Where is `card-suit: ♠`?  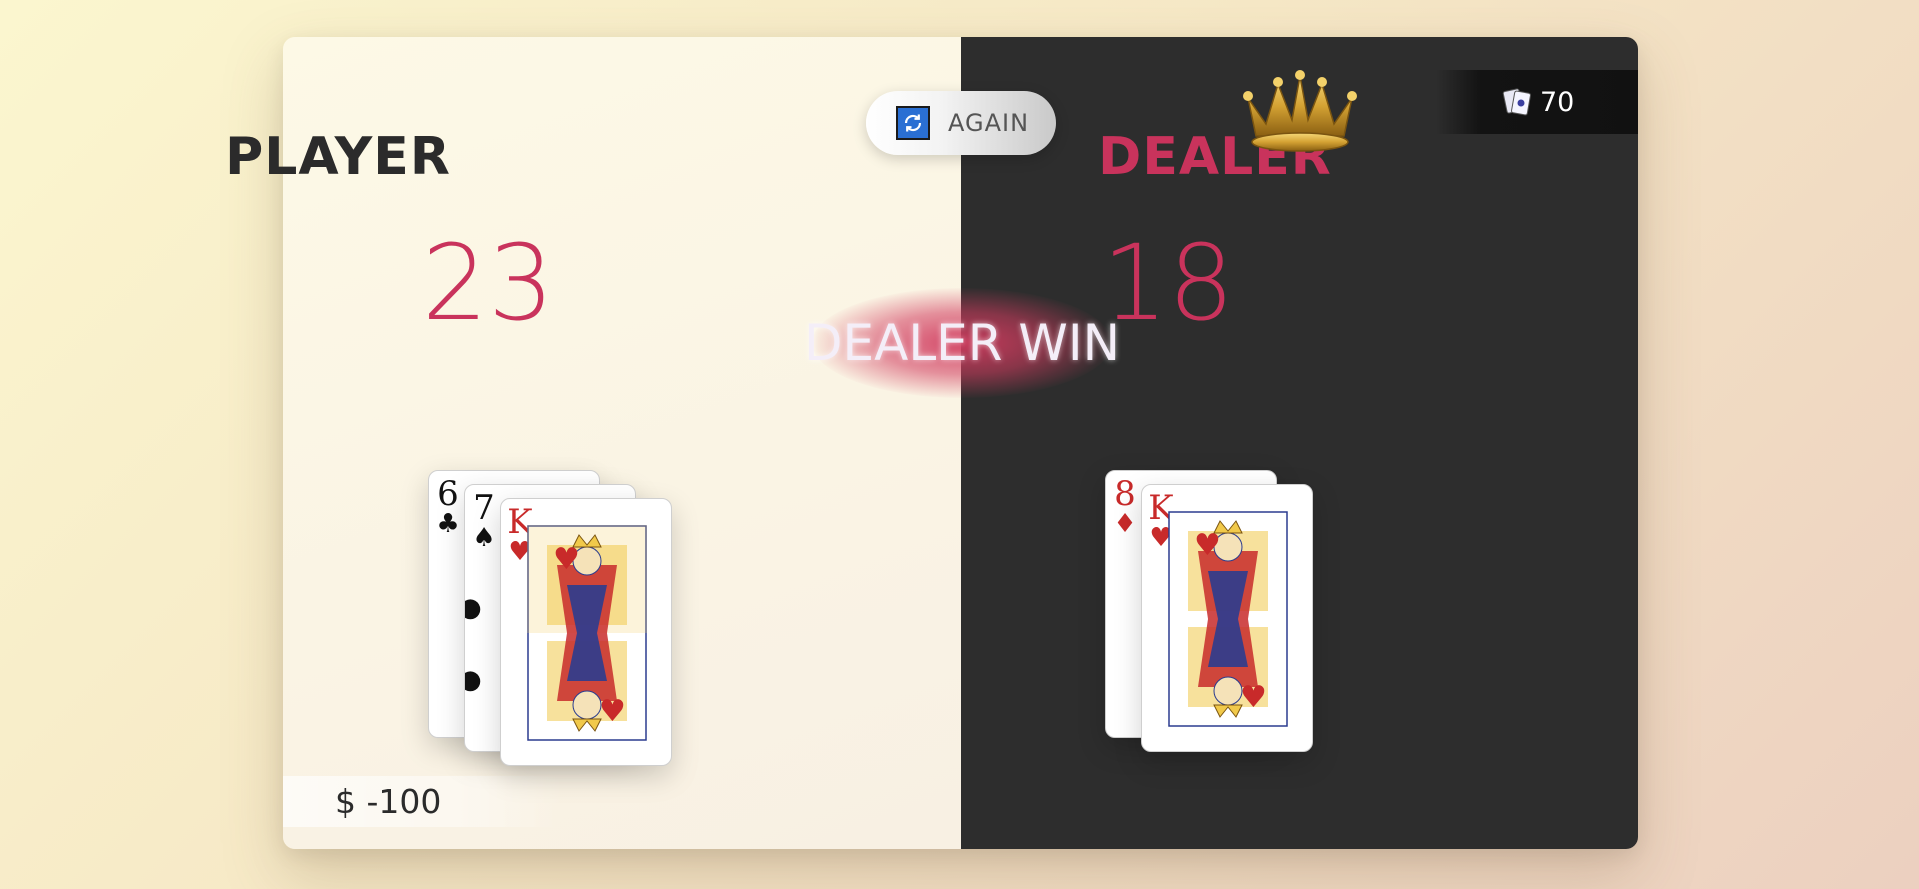
card-suit: ♠ is located at coordinates (484, 538).